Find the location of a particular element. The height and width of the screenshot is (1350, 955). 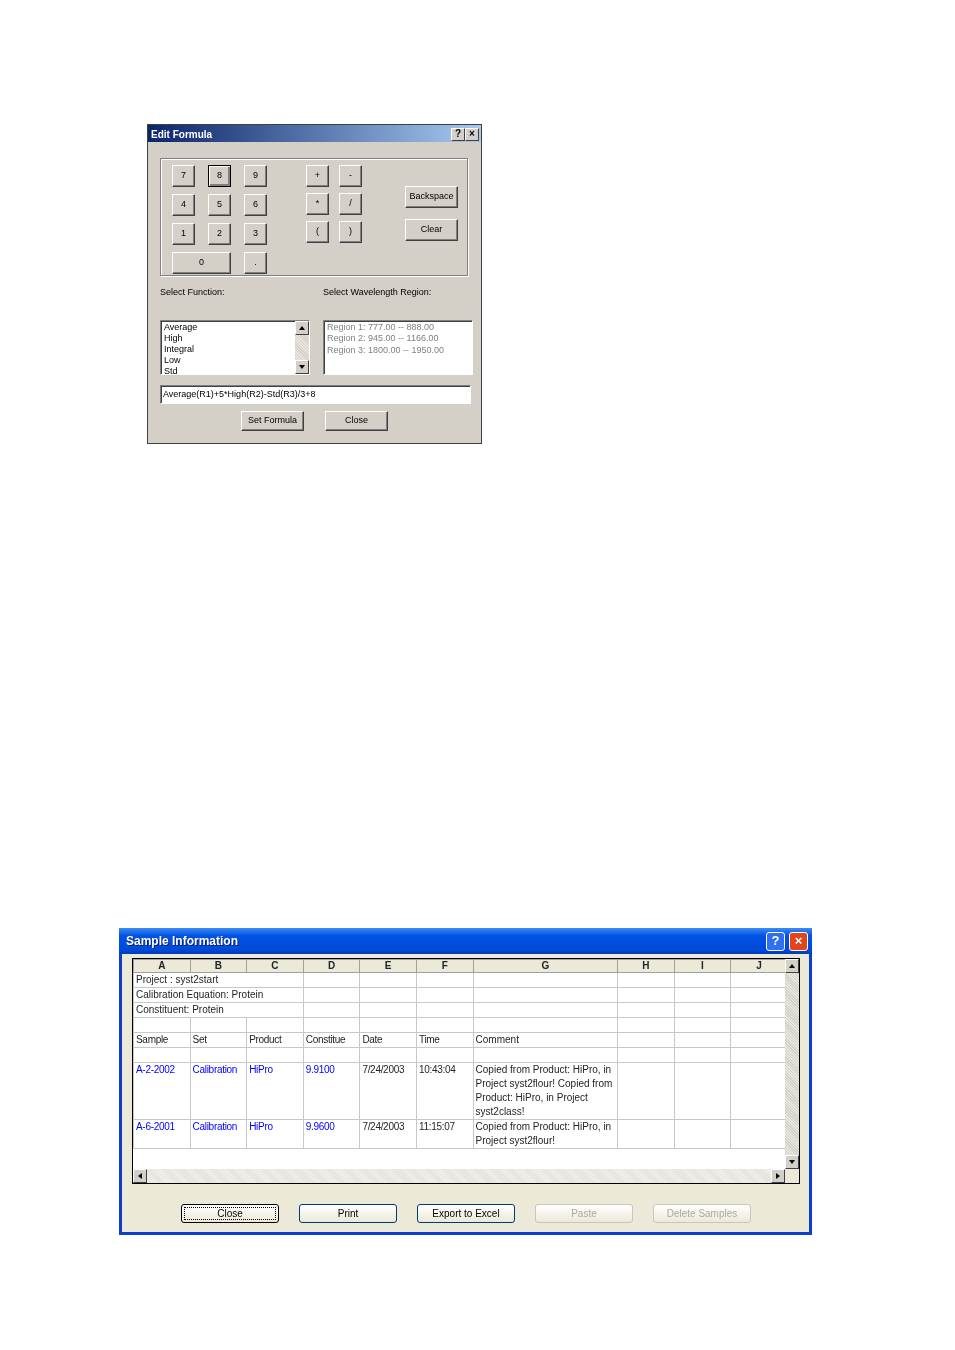

operator-key: - is located at coordinates (350, 176).